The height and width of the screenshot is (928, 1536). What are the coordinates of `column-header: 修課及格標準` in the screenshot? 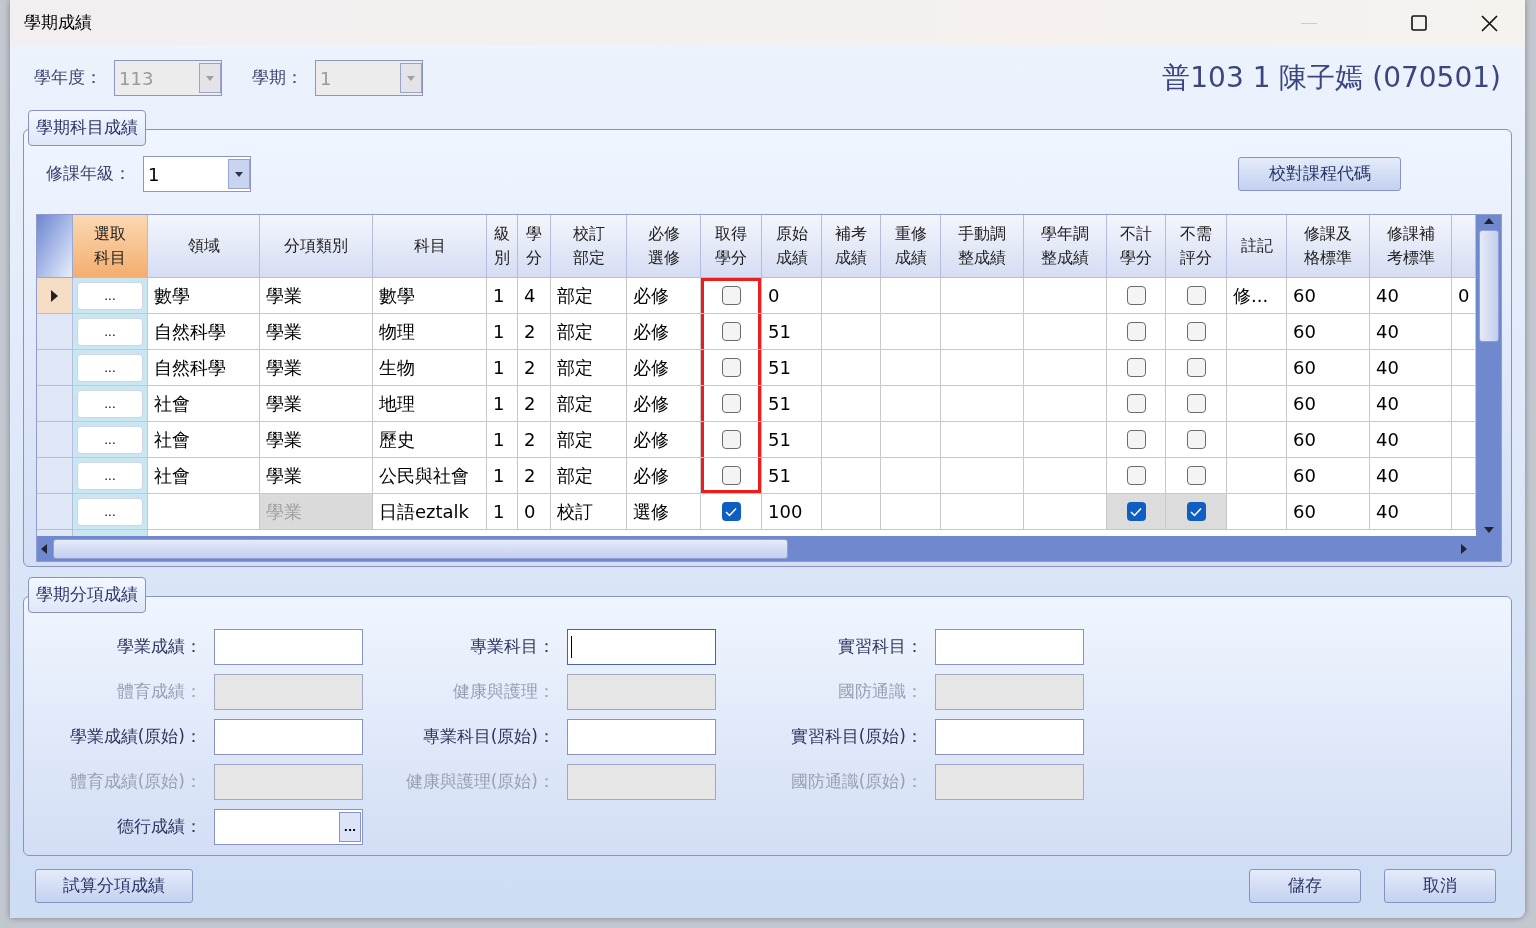 It's located at (1328, 246).